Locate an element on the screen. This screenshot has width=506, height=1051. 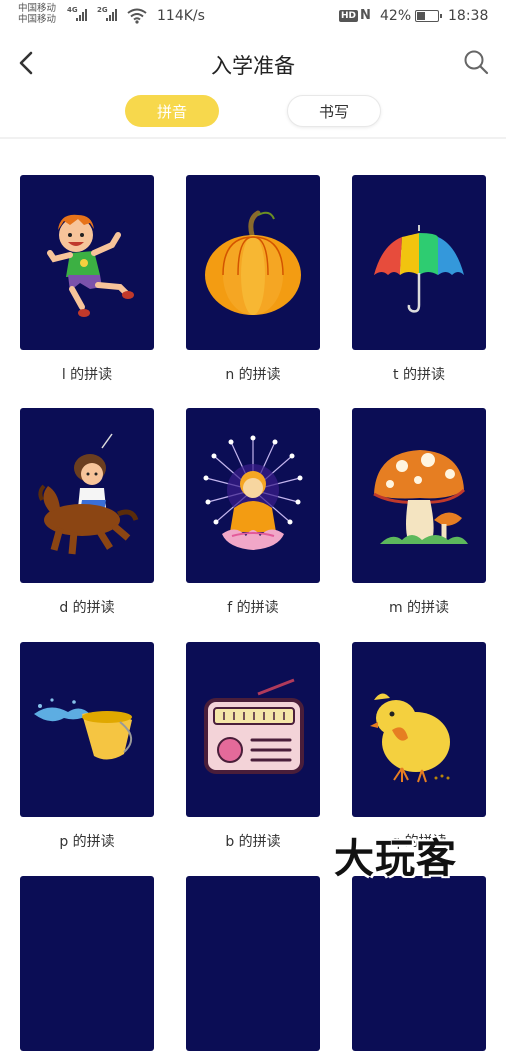
battery-icon is located at coordinates (428, 16).